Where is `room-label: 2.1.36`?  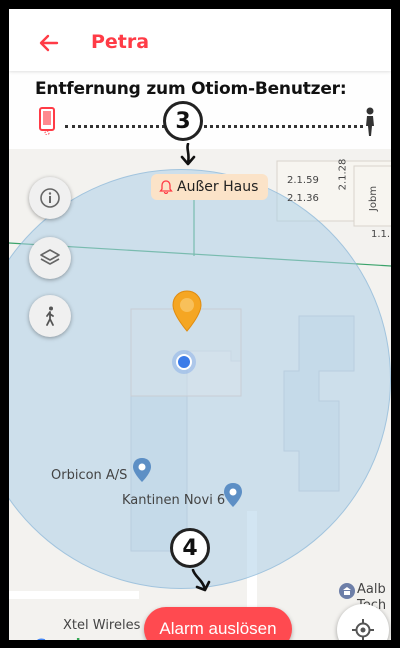 room-label: 2.1.36 is located at coordinates (303, 198).